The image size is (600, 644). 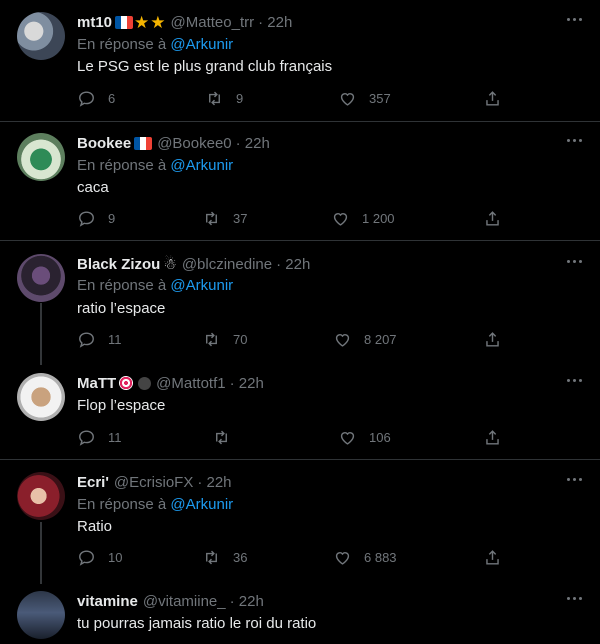 I want to click on name-emoji, so click(x=143, y=143).